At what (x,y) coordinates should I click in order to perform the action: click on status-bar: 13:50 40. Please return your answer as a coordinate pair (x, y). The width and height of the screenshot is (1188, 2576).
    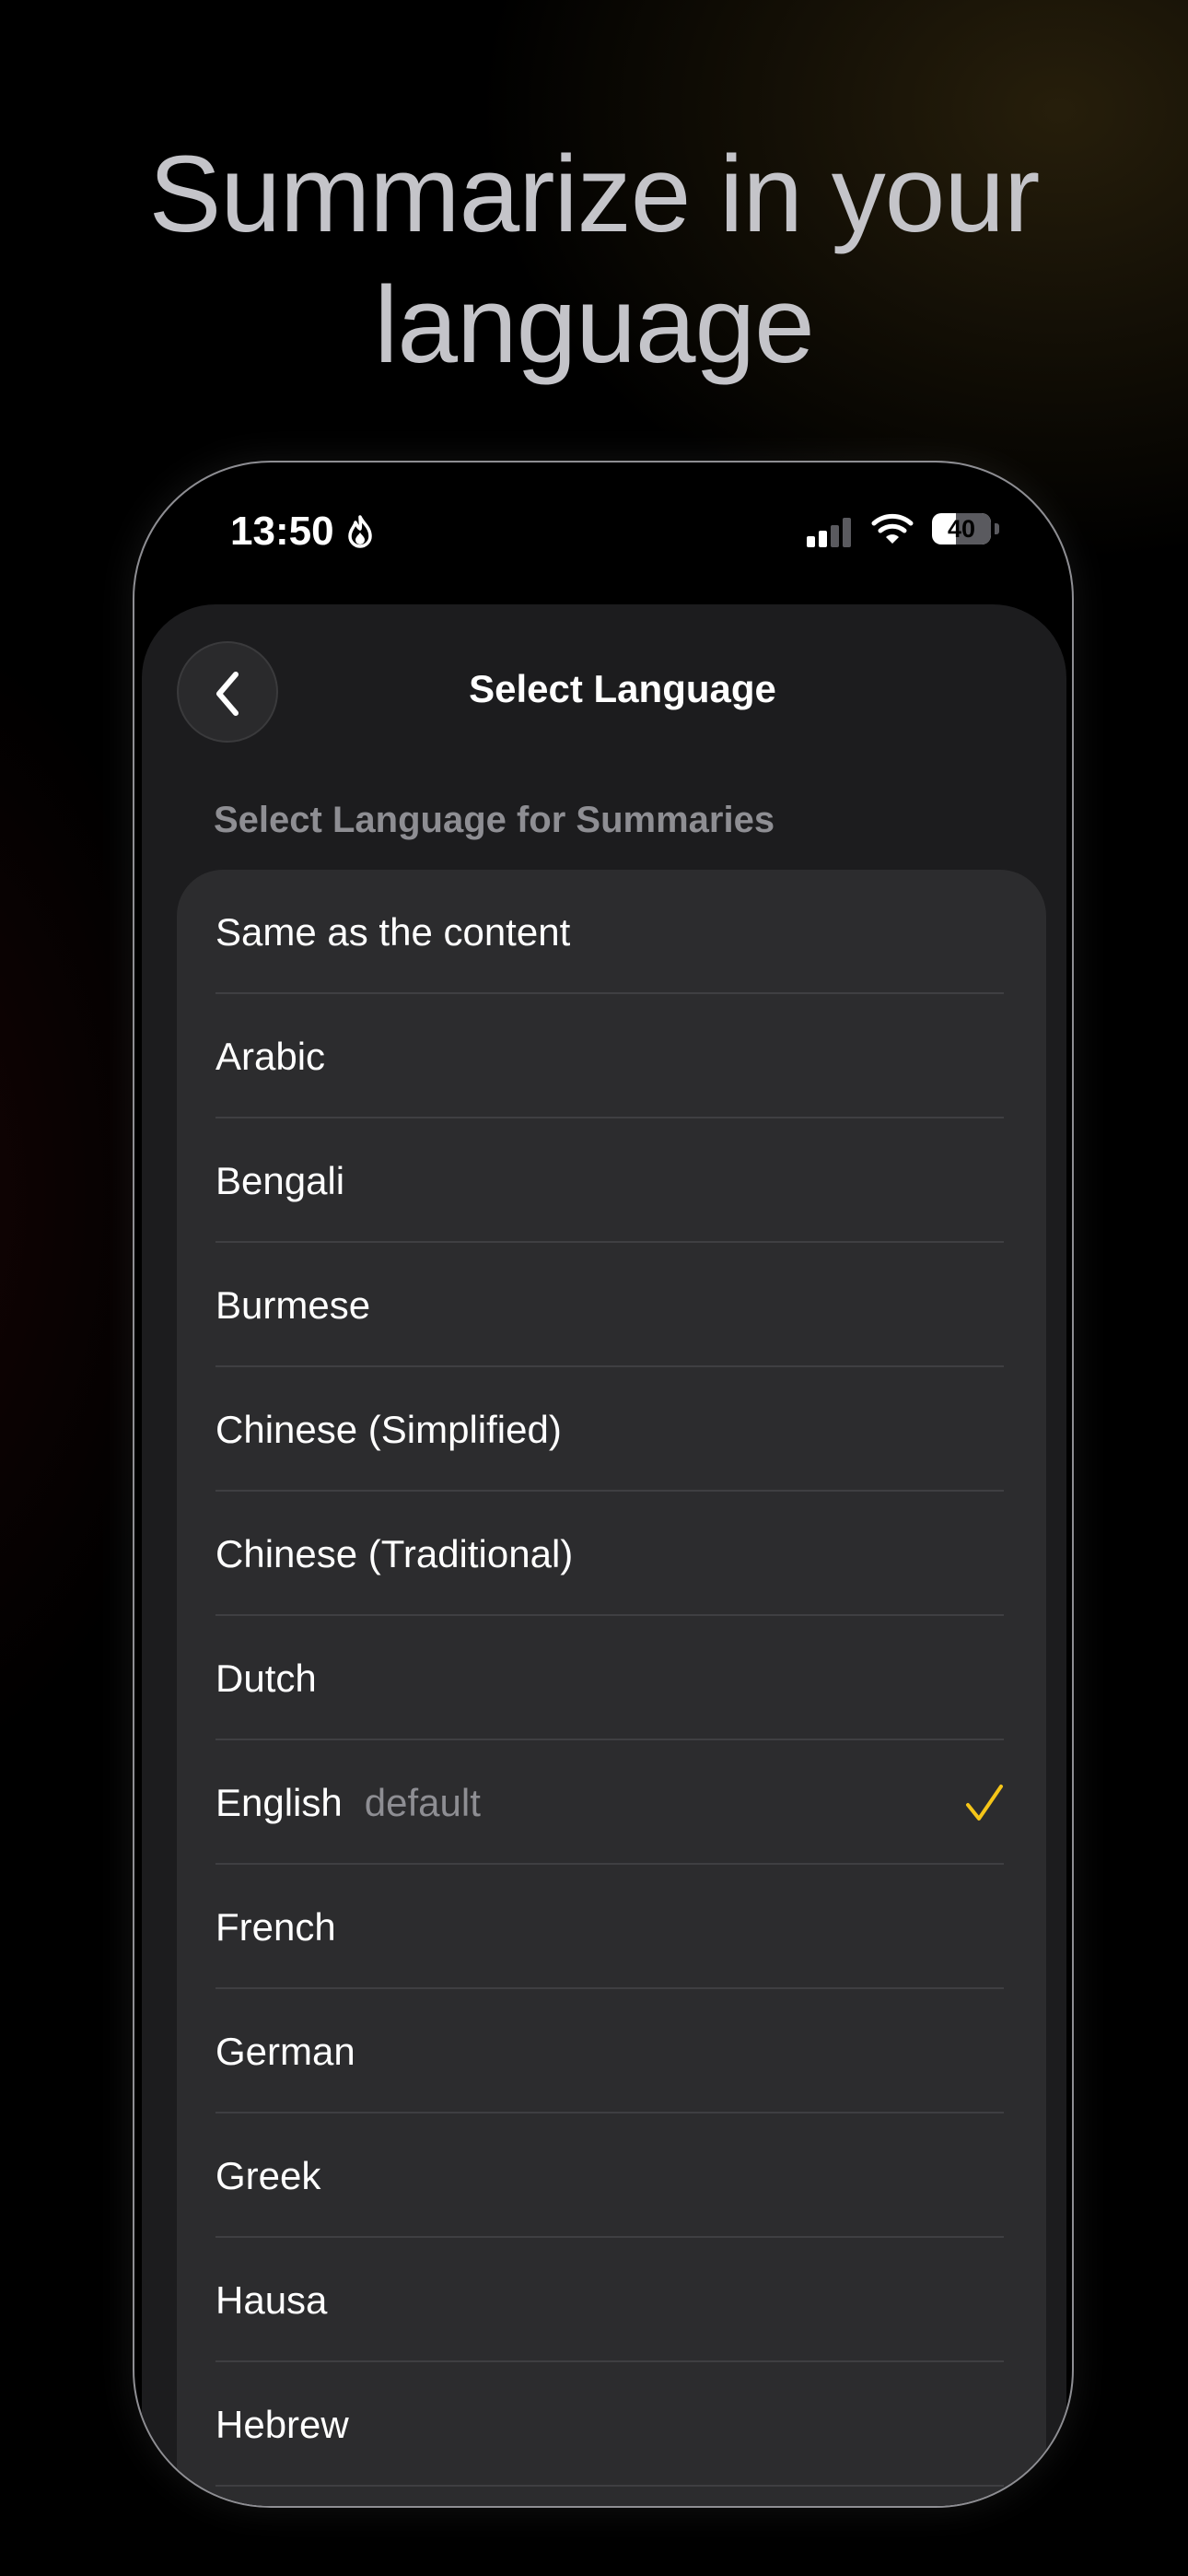
    Looking at the image, I should click on (603, 532).